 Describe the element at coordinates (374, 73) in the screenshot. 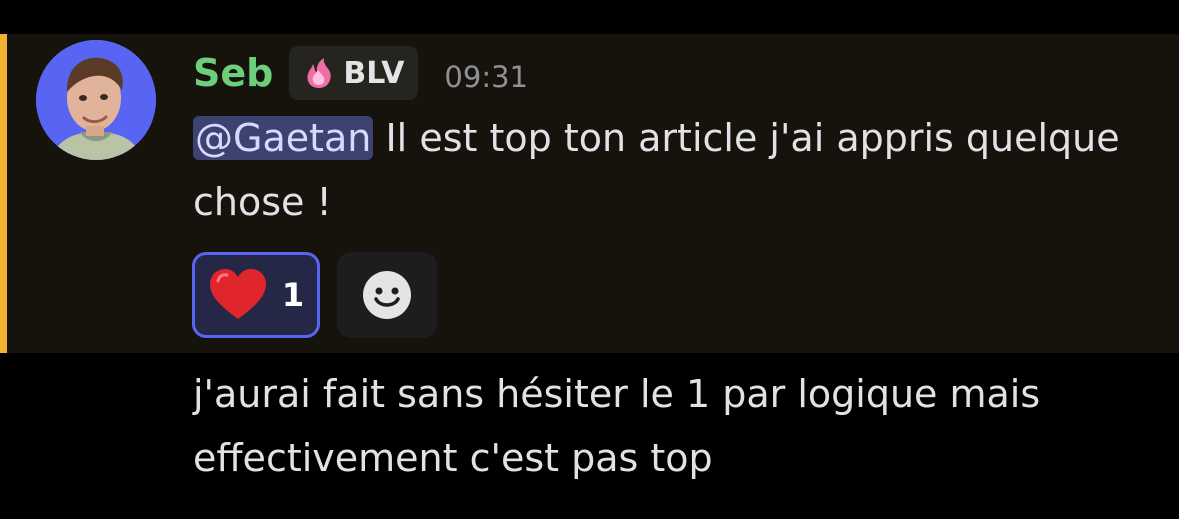

I see `server-tag-label: BLV` at that location.